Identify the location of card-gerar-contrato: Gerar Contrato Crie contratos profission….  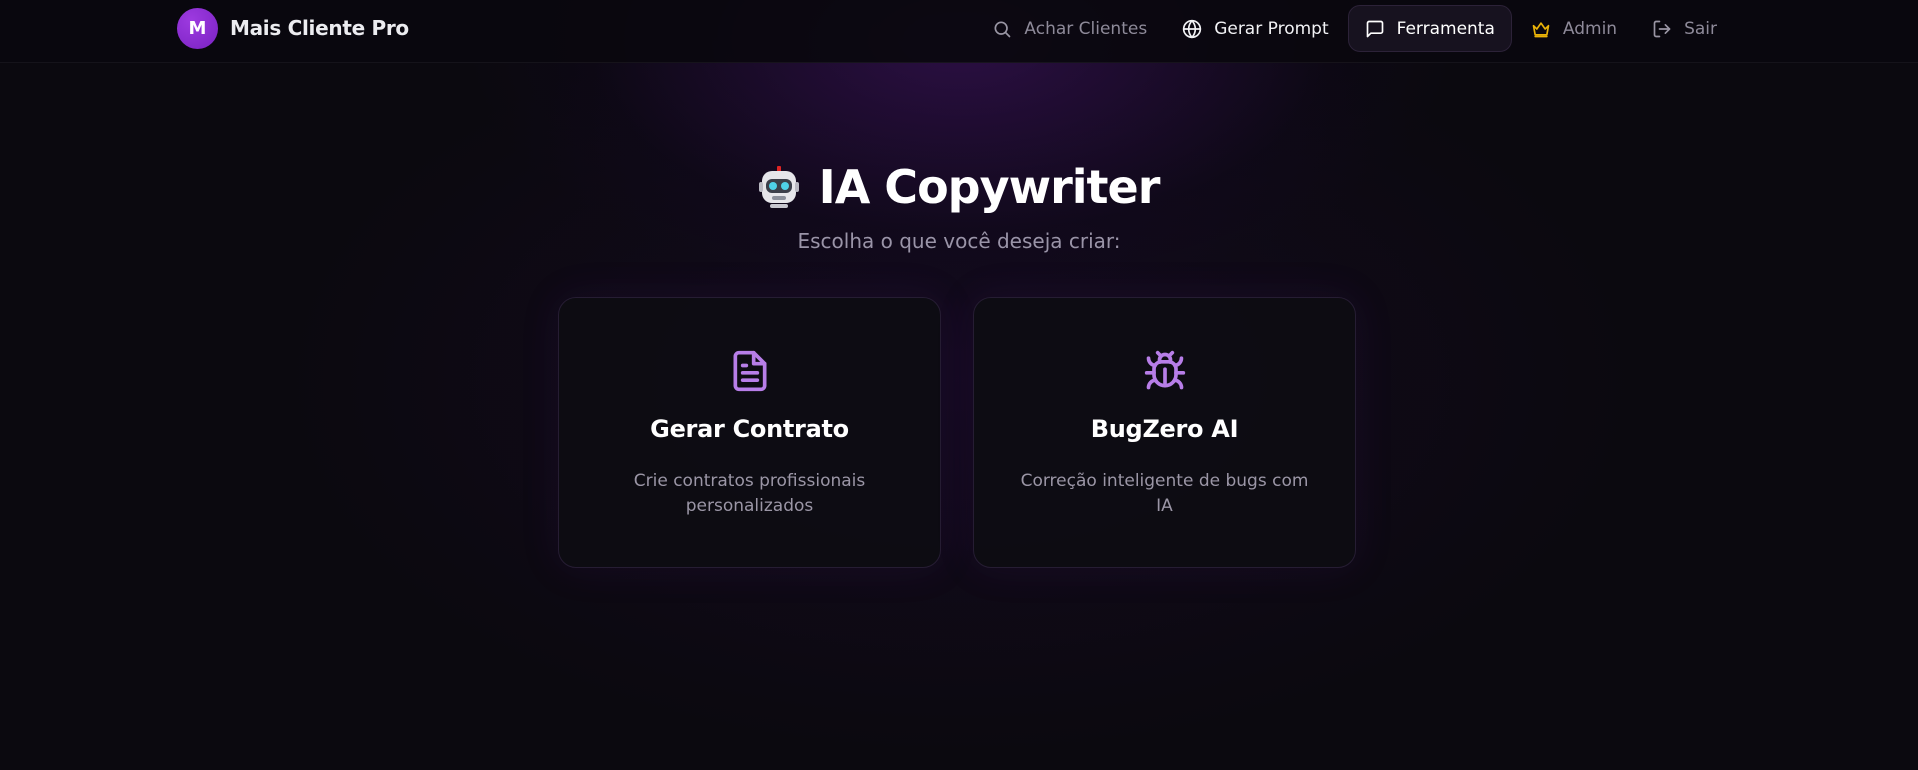
(749, 432).